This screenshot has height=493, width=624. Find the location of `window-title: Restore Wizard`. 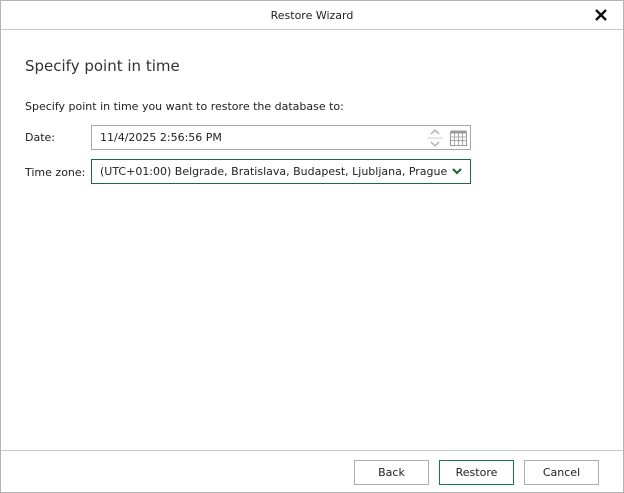

window-title: Restore Wizard is located at coordinates (312, 15).